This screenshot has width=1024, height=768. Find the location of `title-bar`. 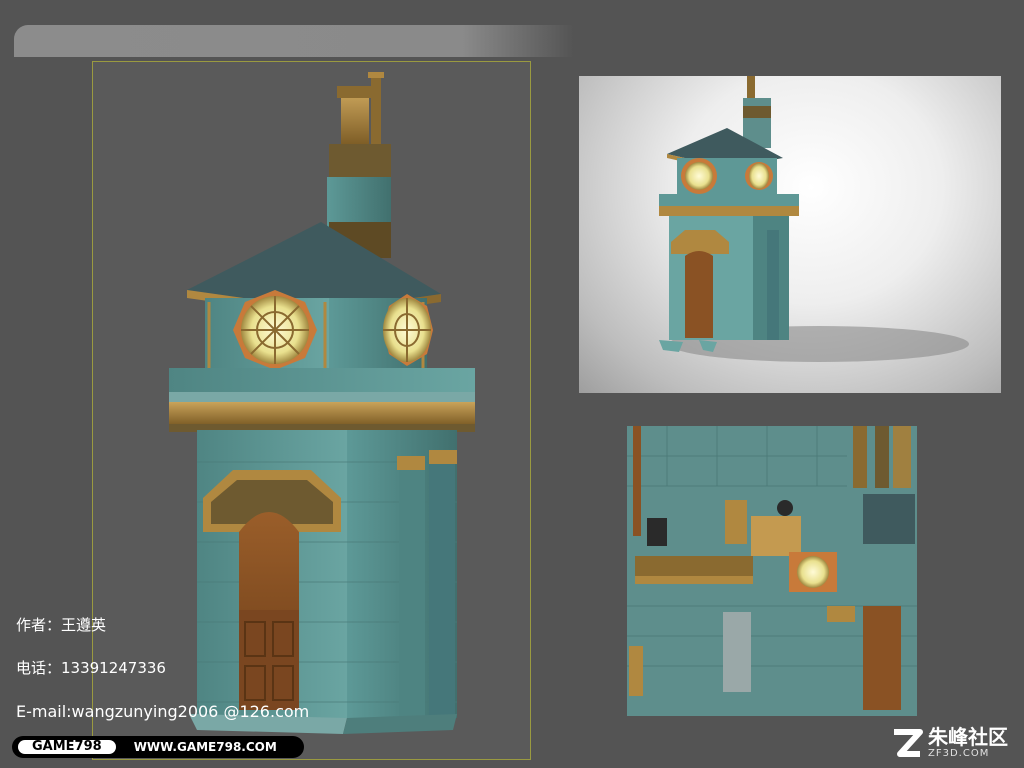

title-bar is located at coordinates (294, 41).